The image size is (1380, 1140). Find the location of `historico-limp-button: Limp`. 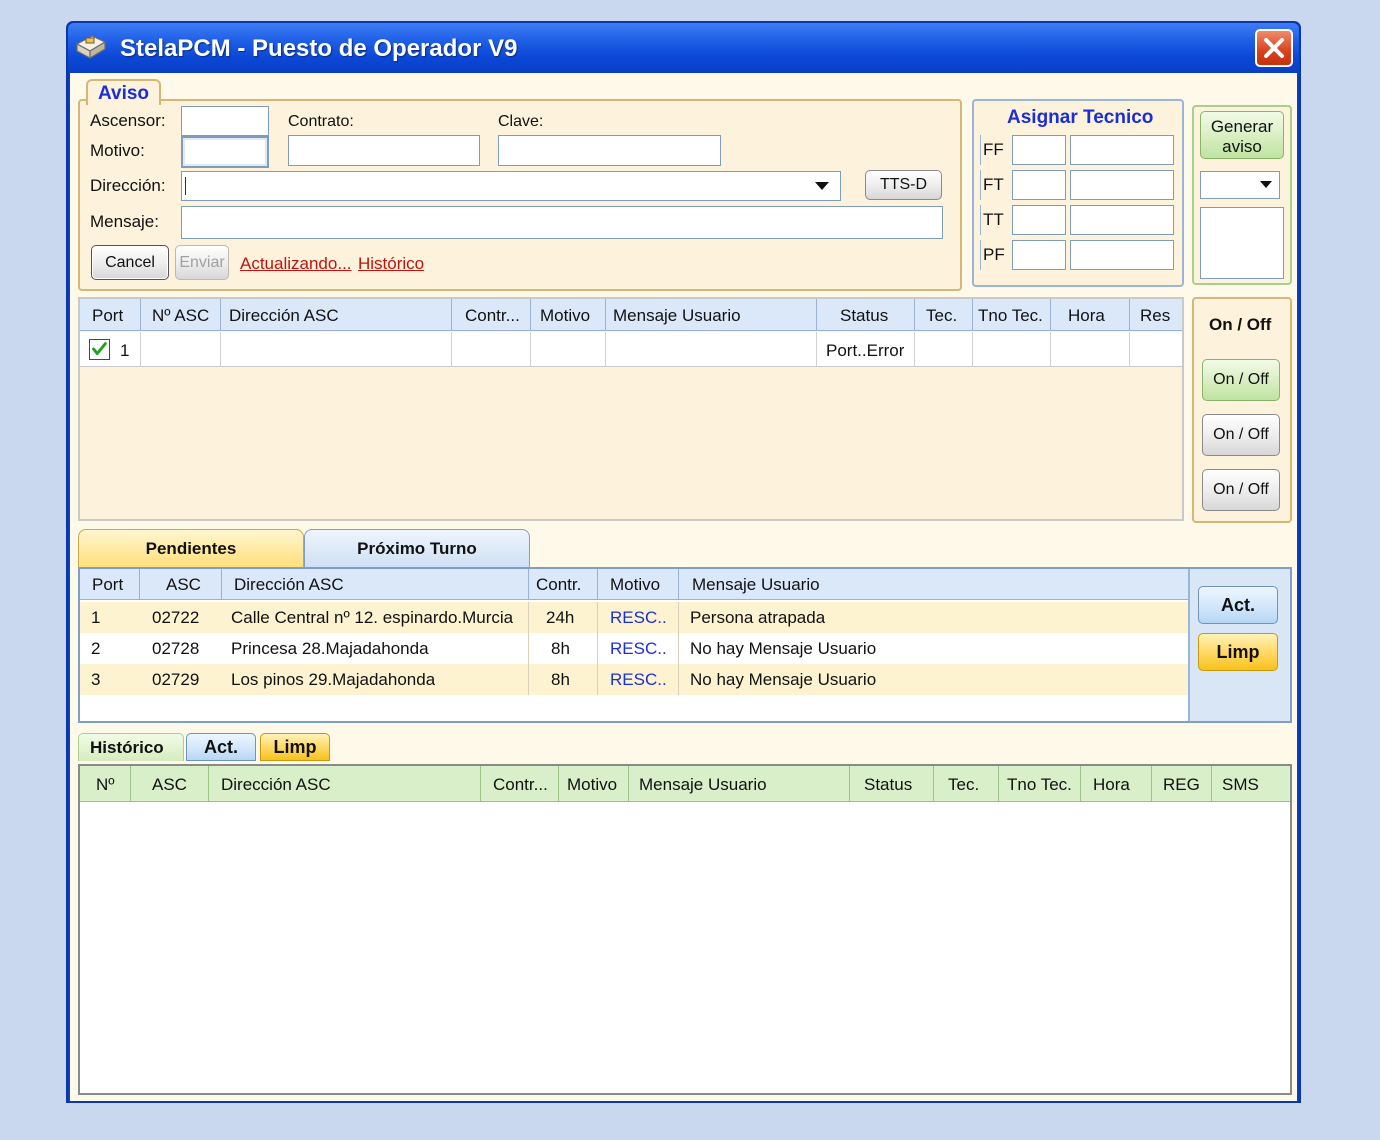

historico-limp-button: Limp is located at coordinates (295, 747).